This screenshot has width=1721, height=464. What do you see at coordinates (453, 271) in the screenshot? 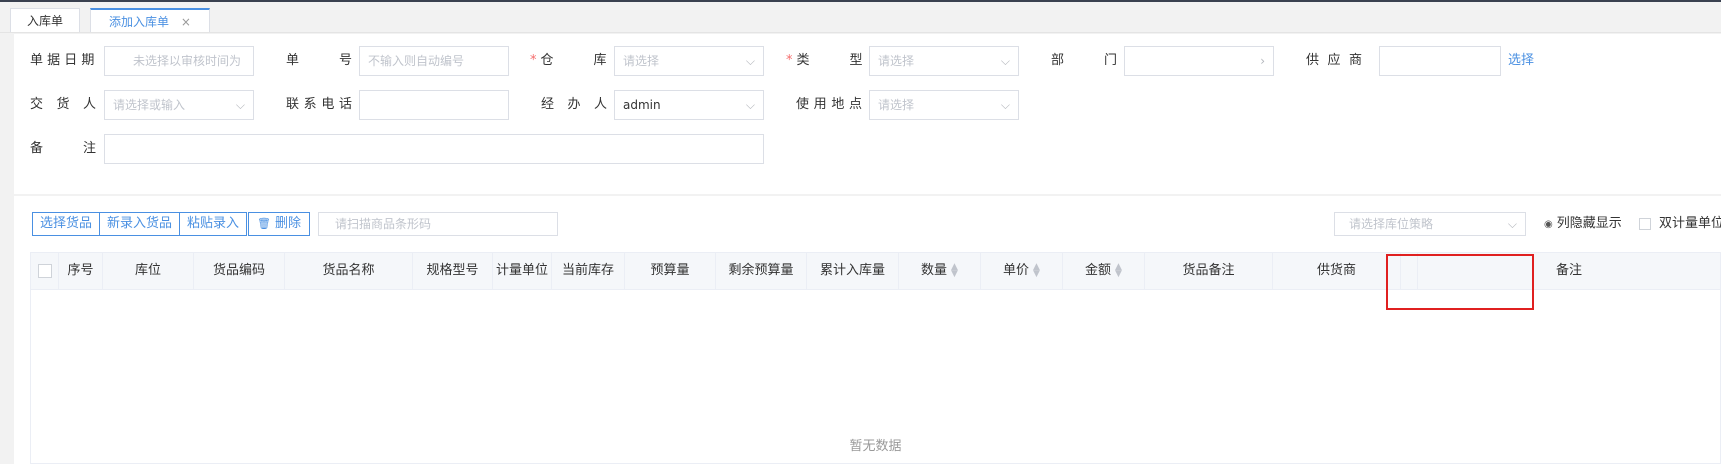
I see `col-header: 规格型号` at bounding box center [453, 271].